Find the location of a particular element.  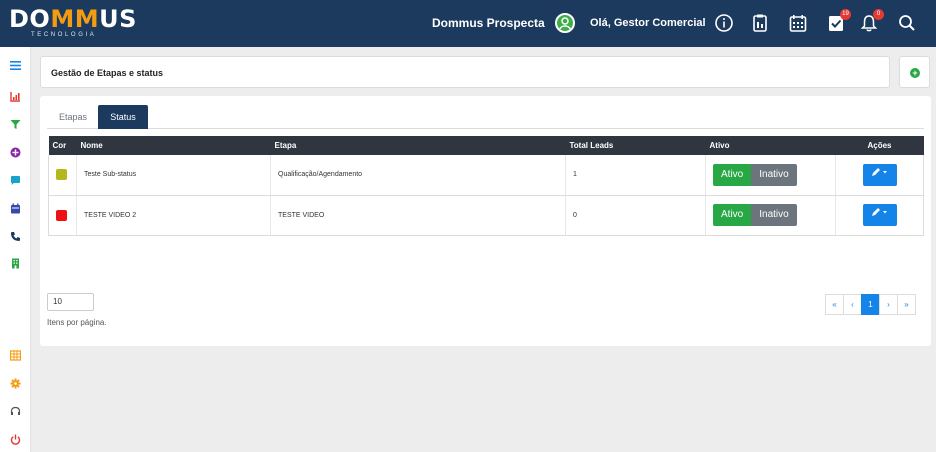

menu-icon is located at coordinates (15, 64).